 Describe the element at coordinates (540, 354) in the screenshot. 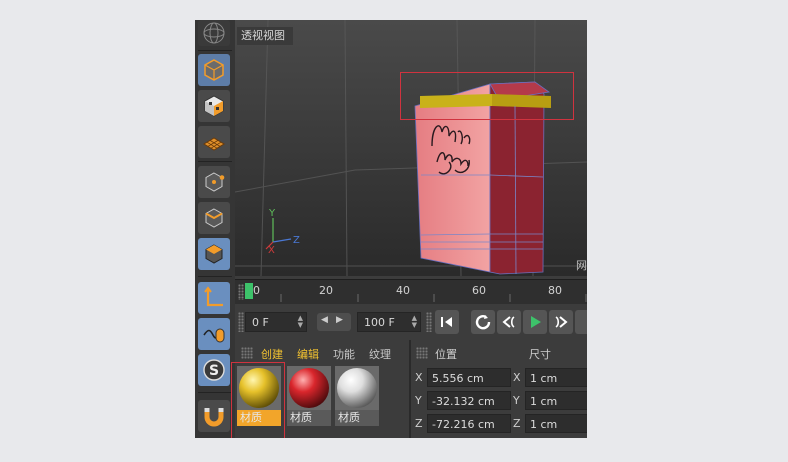

I see `size-header: 尺寸` at that location.